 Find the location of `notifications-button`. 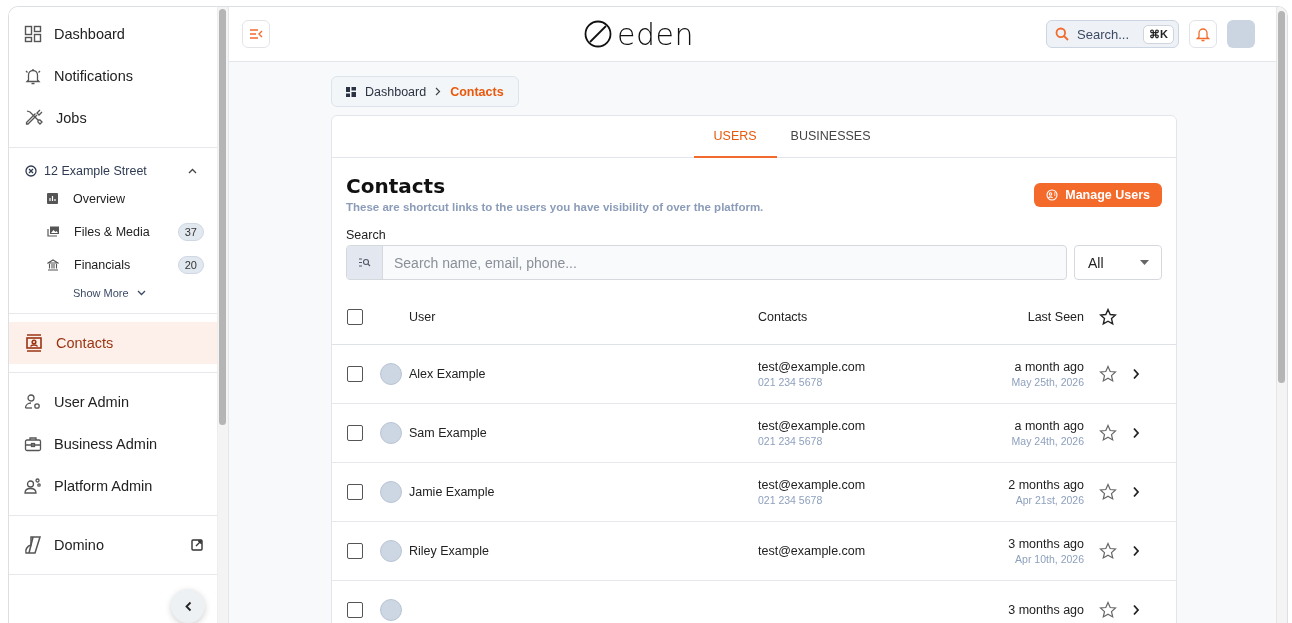

notifications-button is located at coordinates (1203, 34).